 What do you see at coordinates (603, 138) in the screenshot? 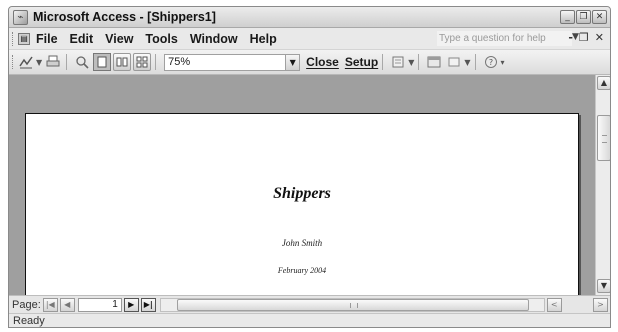
I see `vertical-scroll-thumb` at bounding box center [603, 138].